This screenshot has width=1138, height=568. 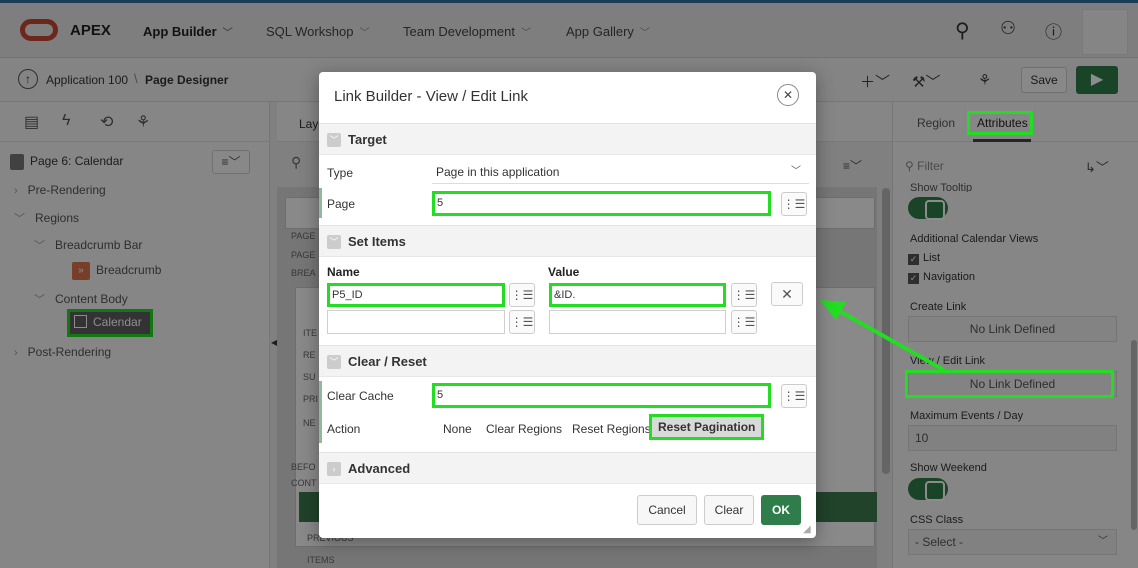 What do you see at coordinates (416, 295) in the screenshot?
I see `item-name-input-1: P5_ID` at bounding box center [416, 295].